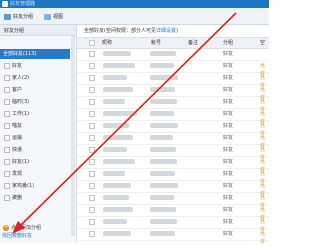  What do you see at coordinates (26, 228) in the screenshot?
I see `add-group-label: 点击添加分组` at bounding box center [26, 228].